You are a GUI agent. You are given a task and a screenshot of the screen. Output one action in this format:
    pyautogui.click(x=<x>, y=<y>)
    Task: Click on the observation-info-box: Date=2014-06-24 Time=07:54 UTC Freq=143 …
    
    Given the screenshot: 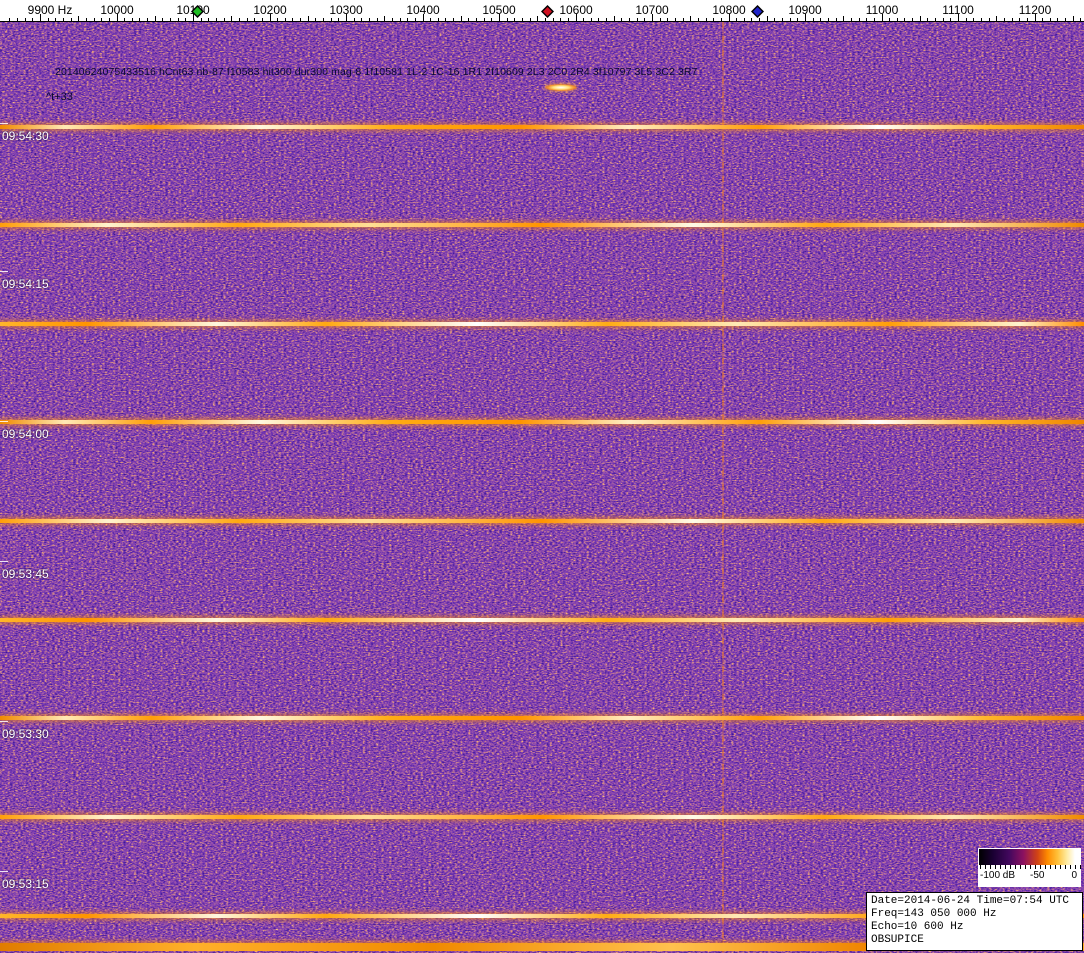 What is the action you would take?
    pyautogui.click(x=974, y=921)
    